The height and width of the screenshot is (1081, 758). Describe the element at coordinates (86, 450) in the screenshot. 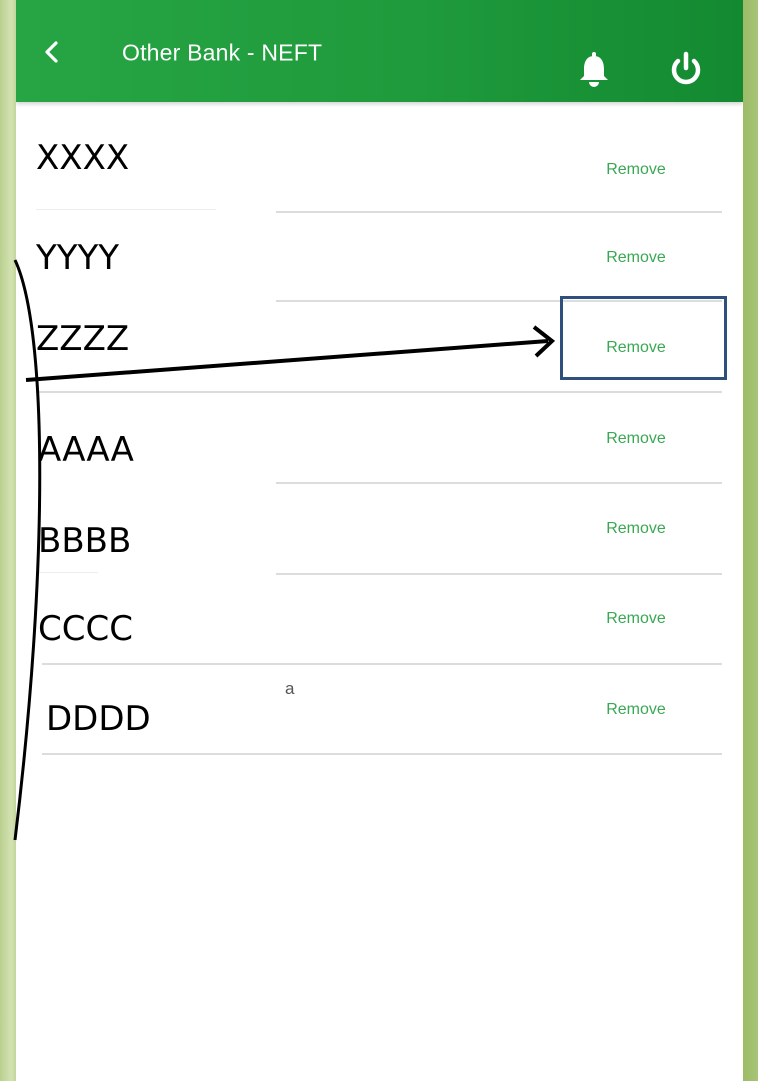

I see `beneficiary-name: AAAA` at that location.